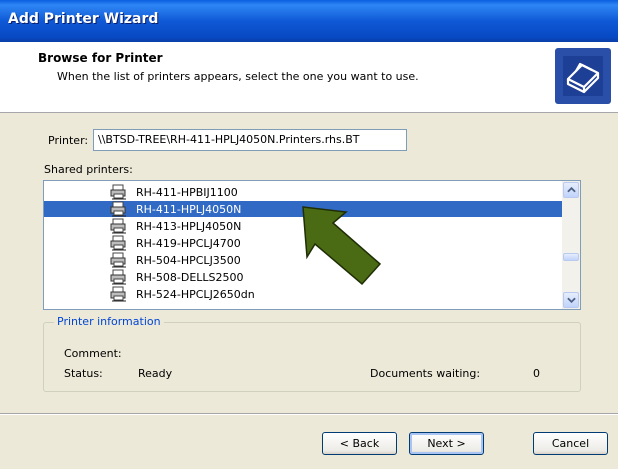  I want to click on scroll-up-button, so click(571, 190).